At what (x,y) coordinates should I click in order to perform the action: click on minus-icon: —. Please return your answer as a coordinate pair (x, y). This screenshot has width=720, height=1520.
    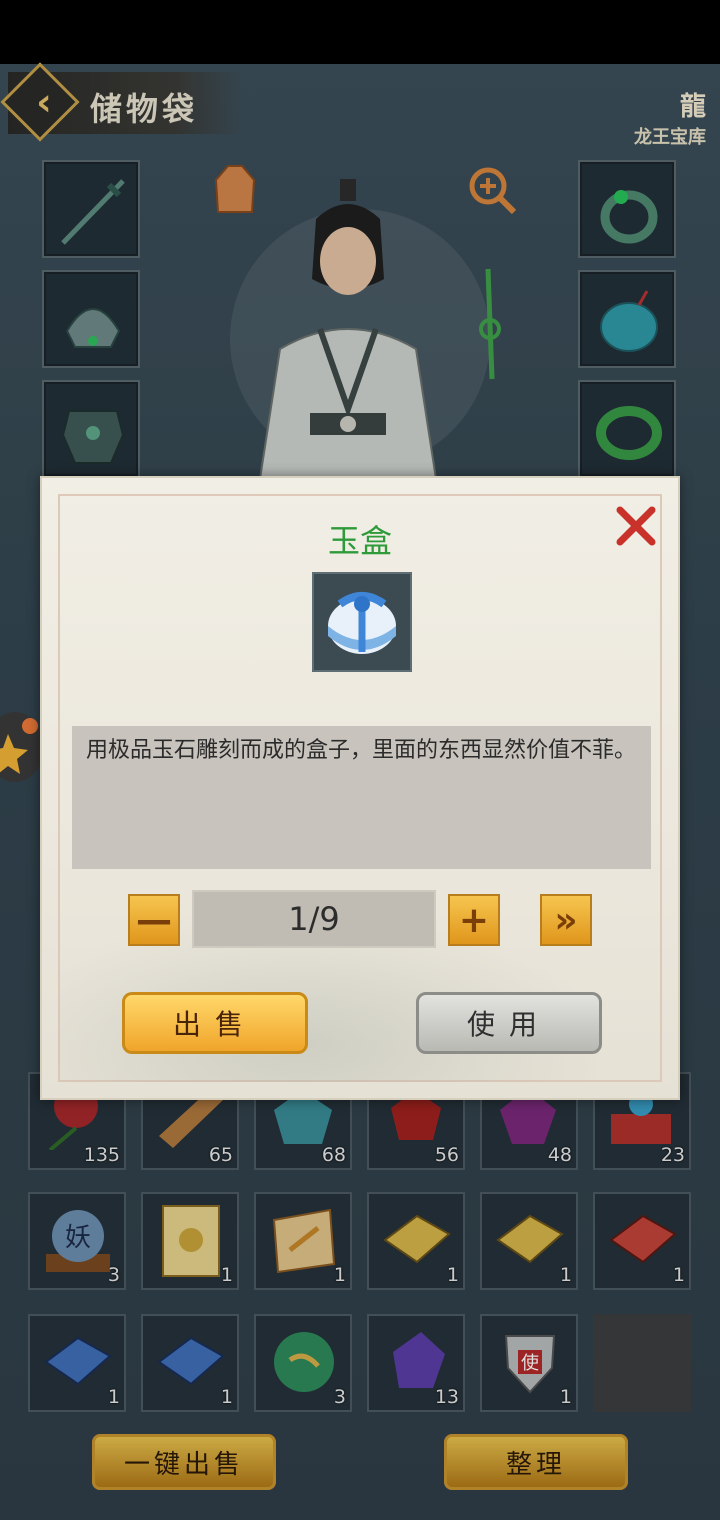
    Looking at the image, I should click on (154, 920).